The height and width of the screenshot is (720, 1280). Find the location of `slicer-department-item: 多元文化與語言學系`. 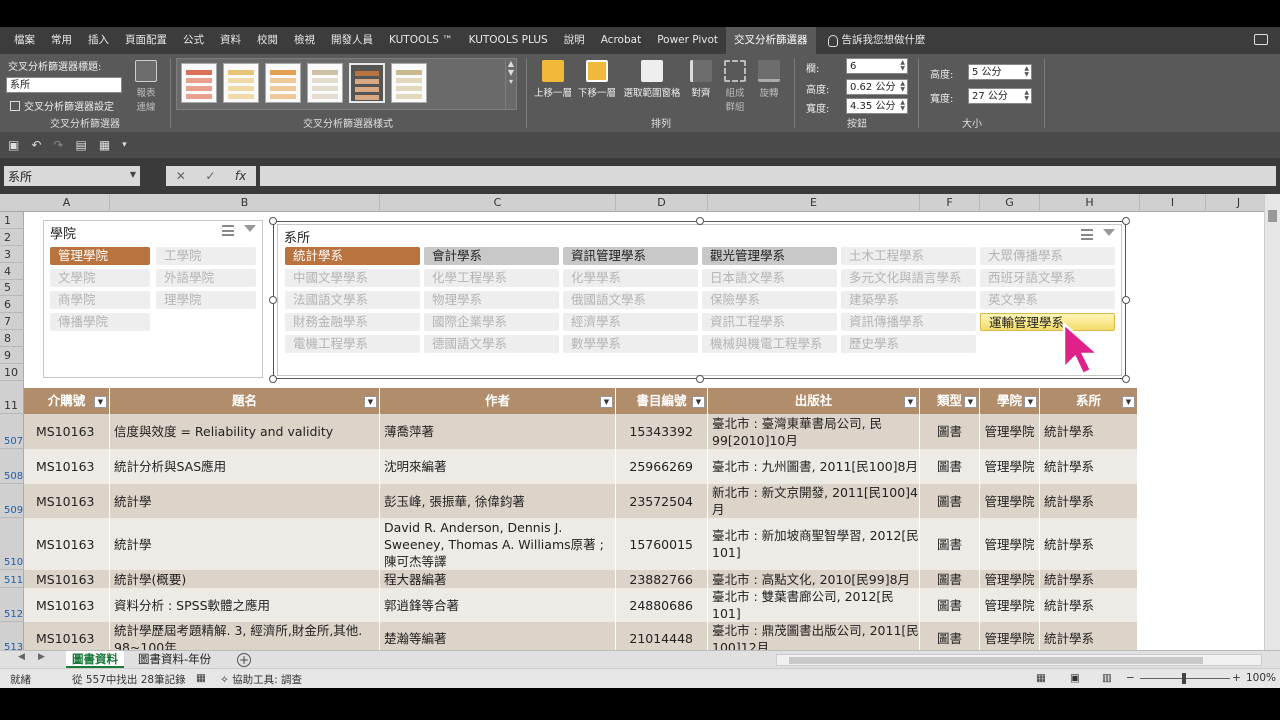

slicer-department-item: 多元文化與語言學系 is located at coordinates (908, 278).